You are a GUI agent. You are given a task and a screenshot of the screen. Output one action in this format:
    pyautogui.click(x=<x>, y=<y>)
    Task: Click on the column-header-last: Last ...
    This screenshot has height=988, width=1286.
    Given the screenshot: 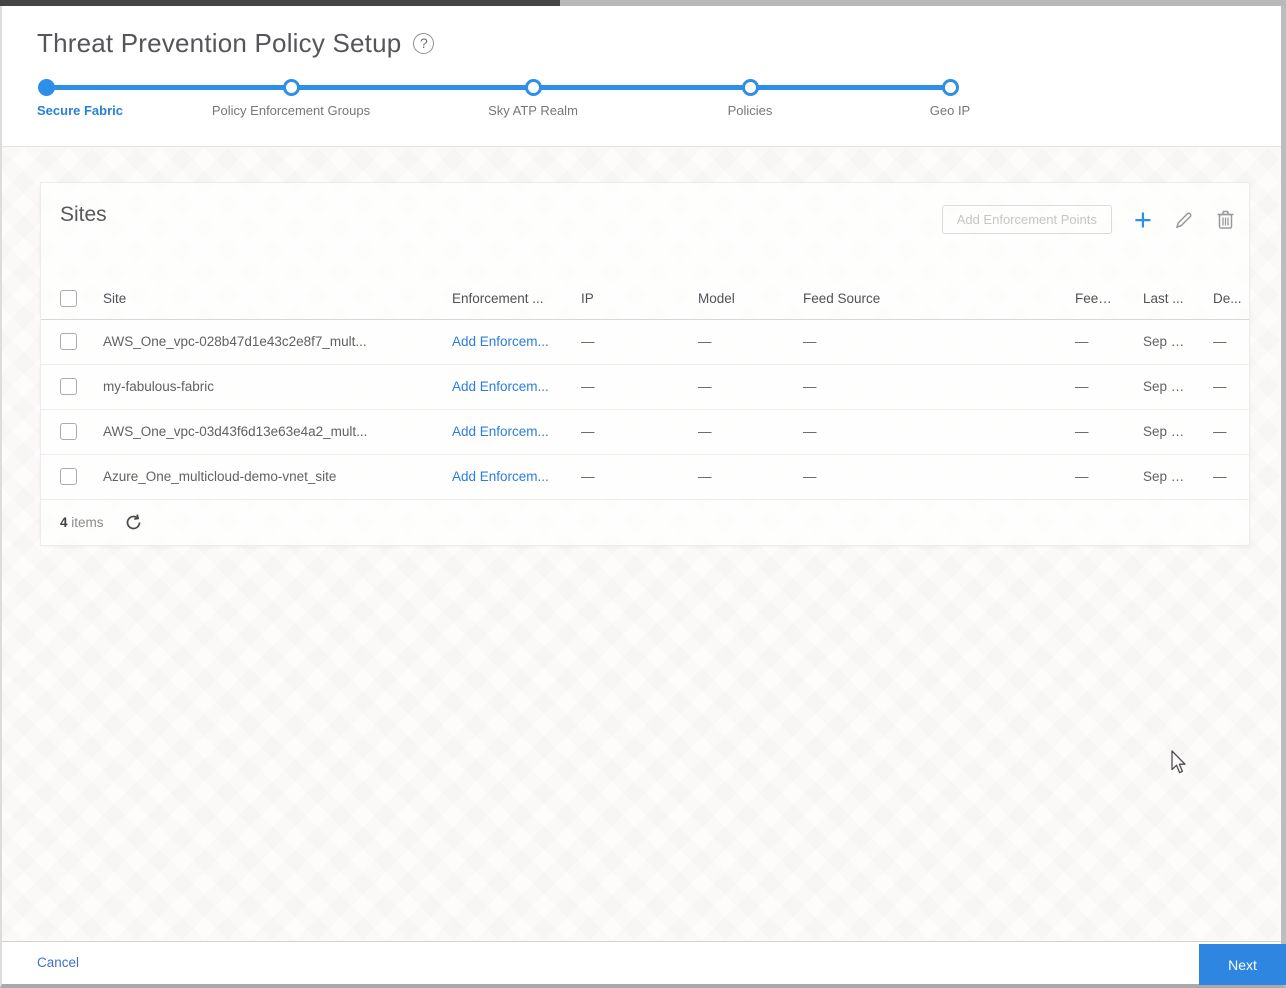 What is the action you would take?
    pyautogui.click(x=1159, y=299)
    